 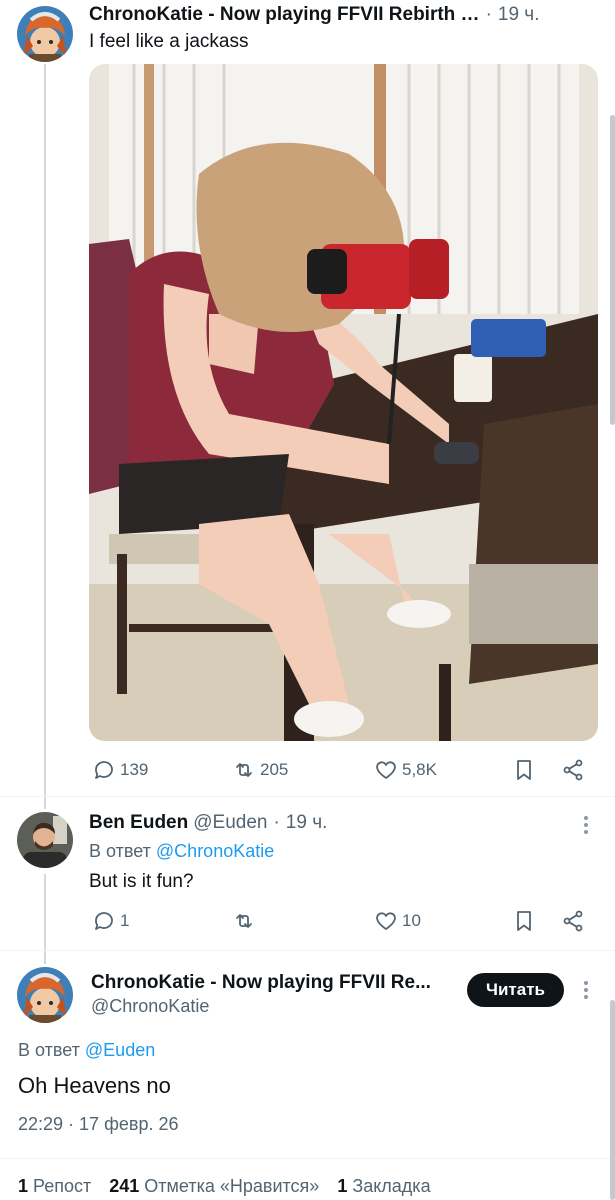 I want to click on reply-count: 139, so click(x=134, y=769).